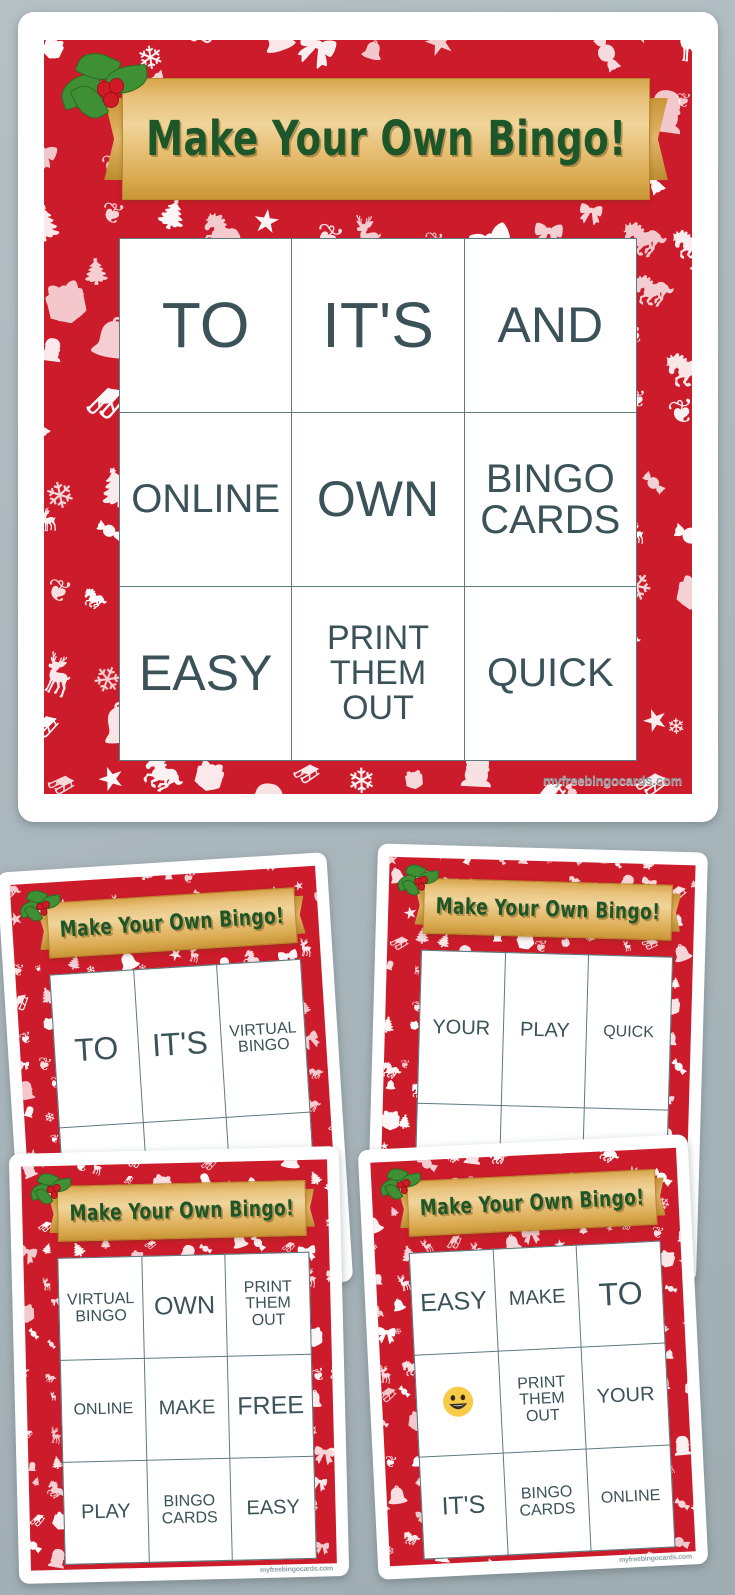 The height and width of the screenshot is (1595, 735). I want to click on bingo-cell-label: PRINT THEM OUT, so click(377, 673).